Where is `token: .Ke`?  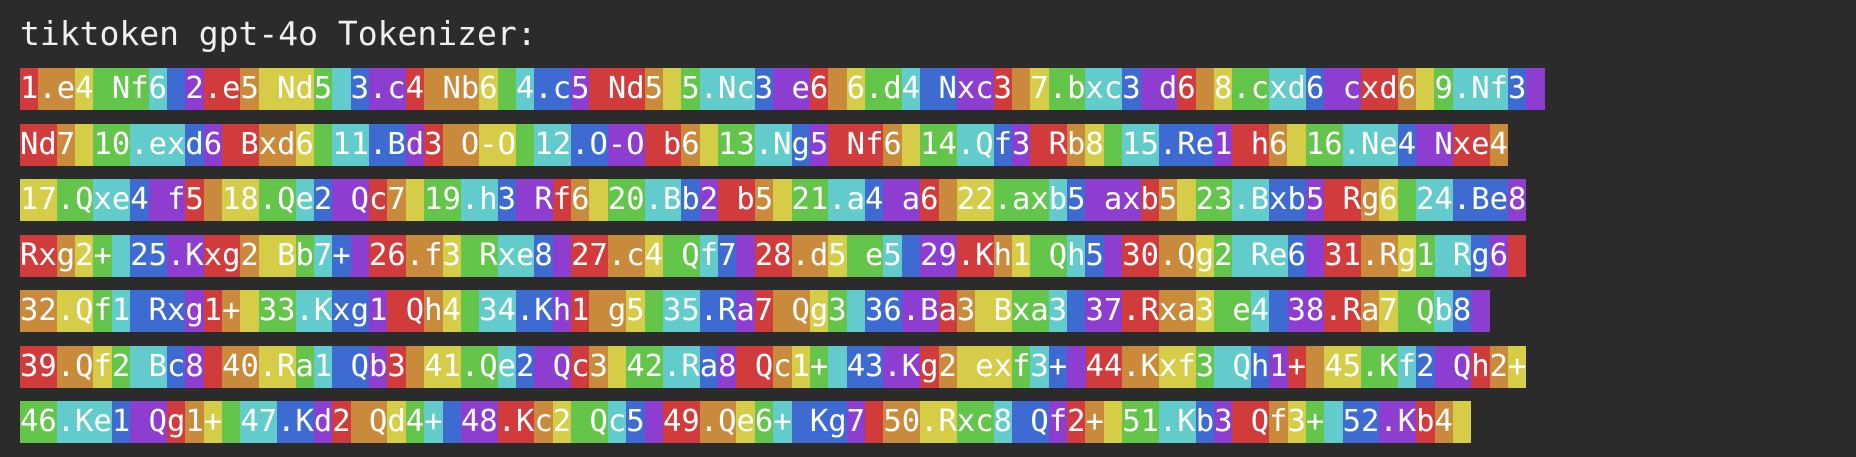 token: .Ke is located at coordinates (84, 422).